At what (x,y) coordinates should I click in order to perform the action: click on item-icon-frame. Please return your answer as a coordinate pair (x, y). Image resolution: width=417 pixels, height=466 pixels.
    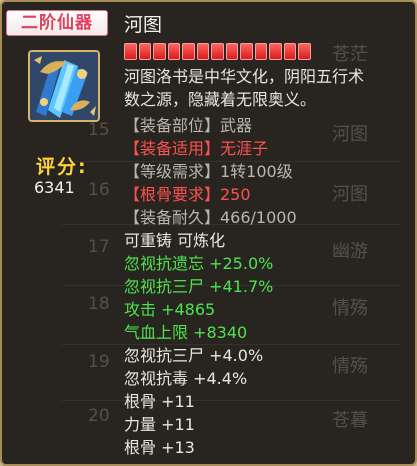
    Looking at the image, I should click on (64, 86).